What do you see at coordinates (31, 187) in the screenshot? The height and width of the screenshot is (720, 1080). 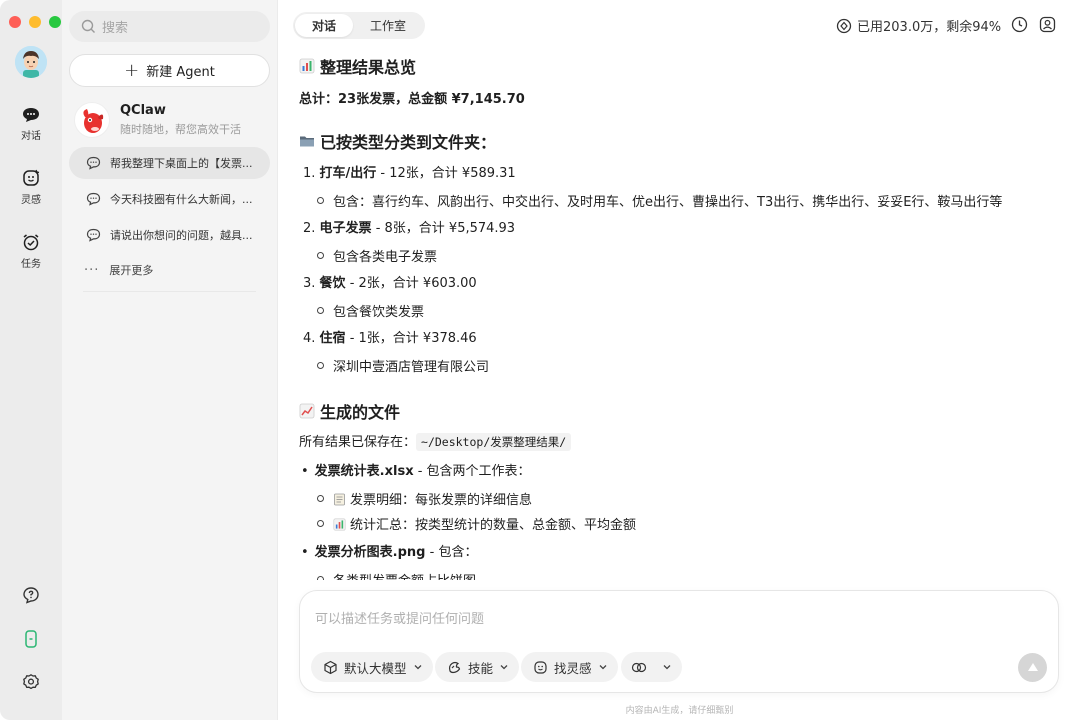 I see `rail-item-inspiration: 灵感` at bounding box center [31, 187].